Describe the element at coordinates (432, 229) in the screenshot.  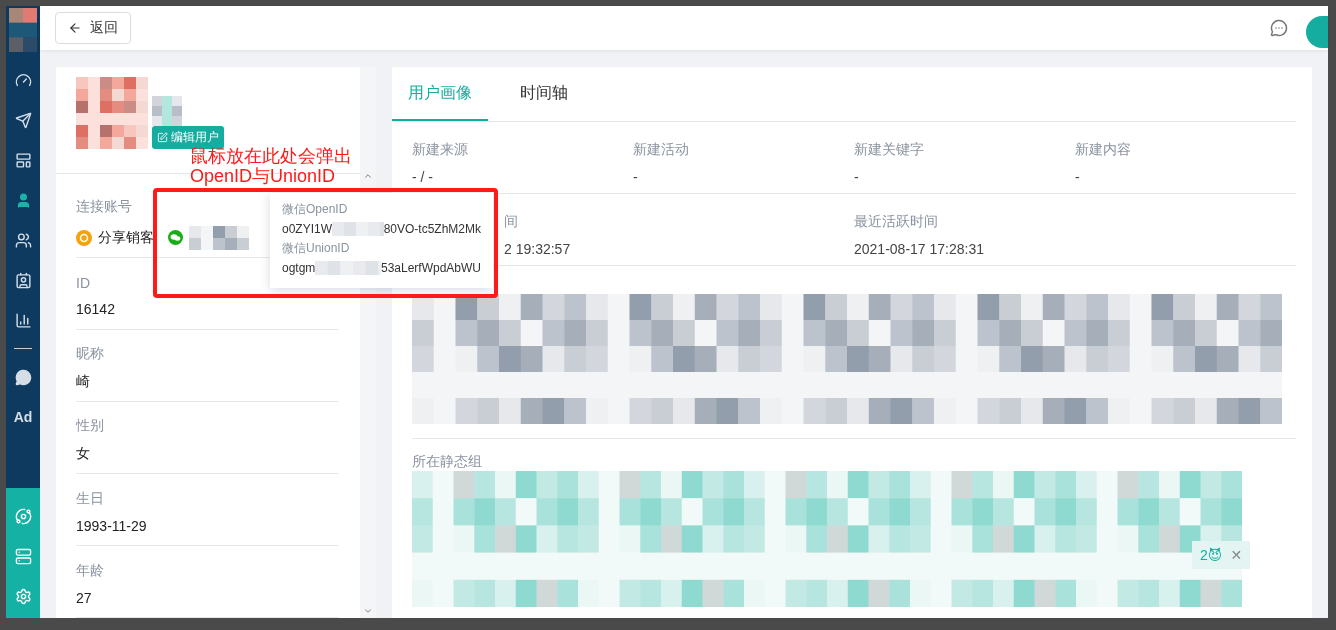
I see `id-end: 80VO-tc5ZhM2Mk` at that location.